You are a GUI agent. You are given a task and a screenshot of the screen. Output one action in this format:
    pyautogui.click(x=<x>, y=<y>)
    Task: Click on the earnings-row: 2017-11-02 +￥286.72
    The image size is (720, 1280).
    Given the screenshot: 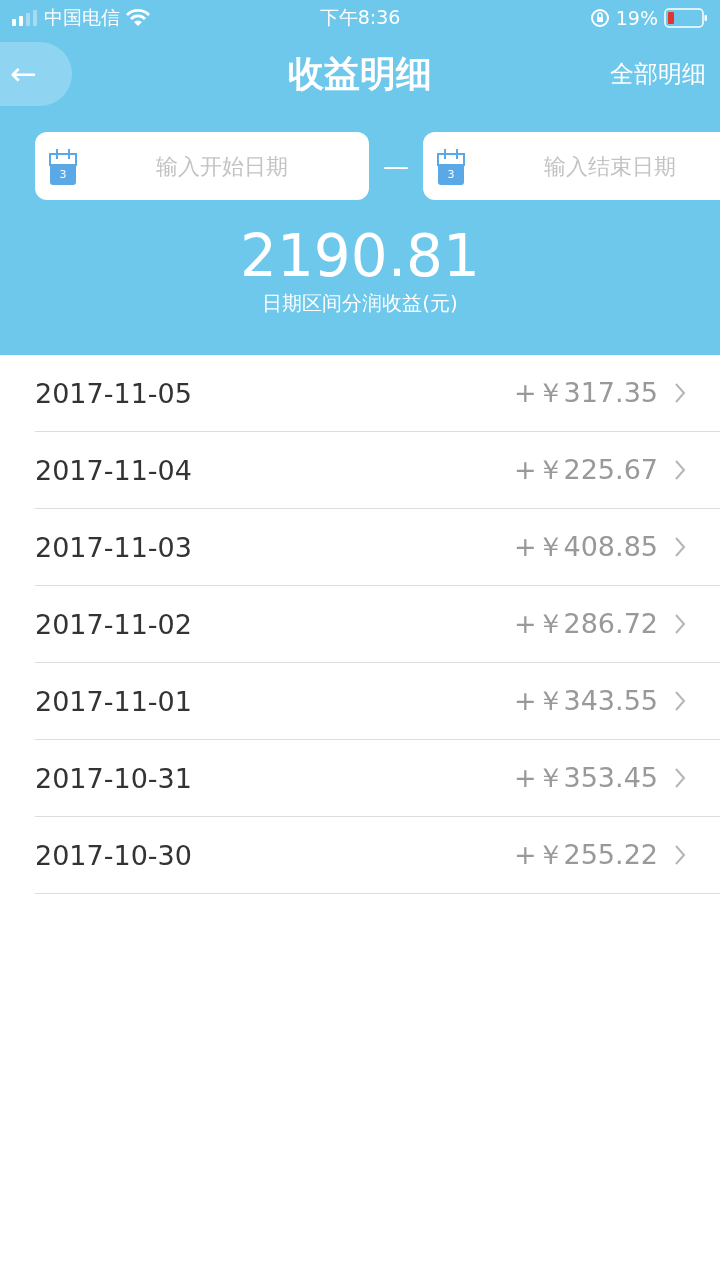 What is the action you would take?
    pyautogui.click(x=377, y=624)
    